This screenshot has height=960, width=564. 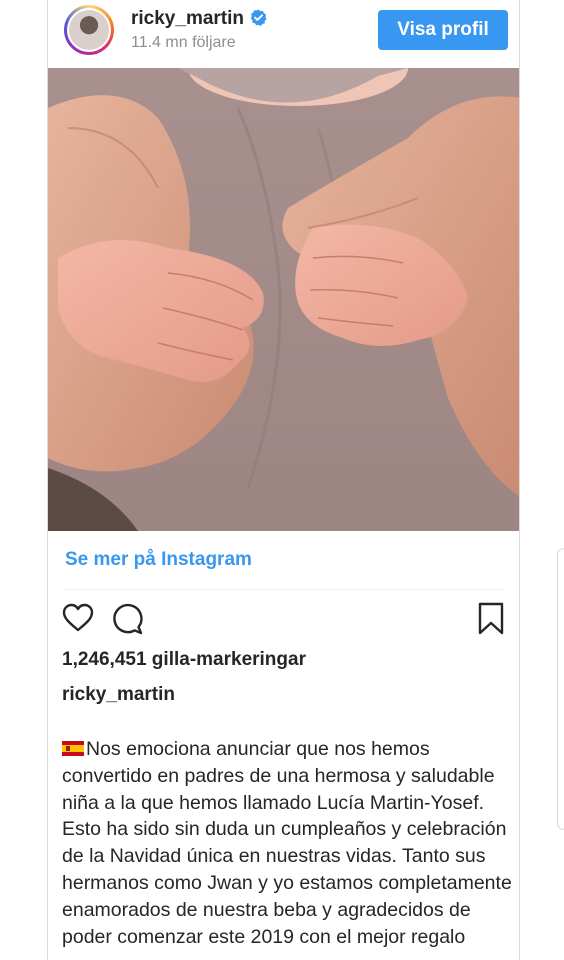 What do you see at coordinates (118, 695) in the screenshot?
I see `caption-username: ricky_martin` at bounding box center [118, 695].